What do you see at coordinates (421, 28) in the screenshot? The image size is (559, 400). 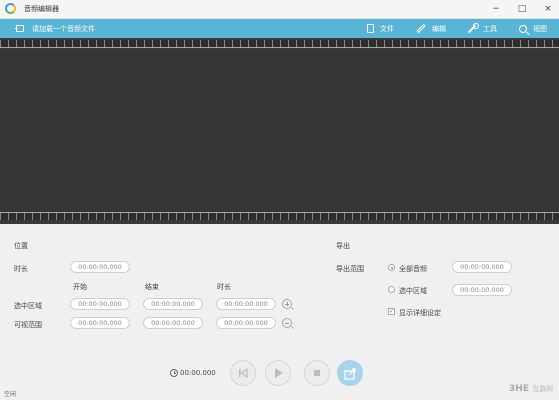 I see `pen-icon` at bounding box center [421, 28].